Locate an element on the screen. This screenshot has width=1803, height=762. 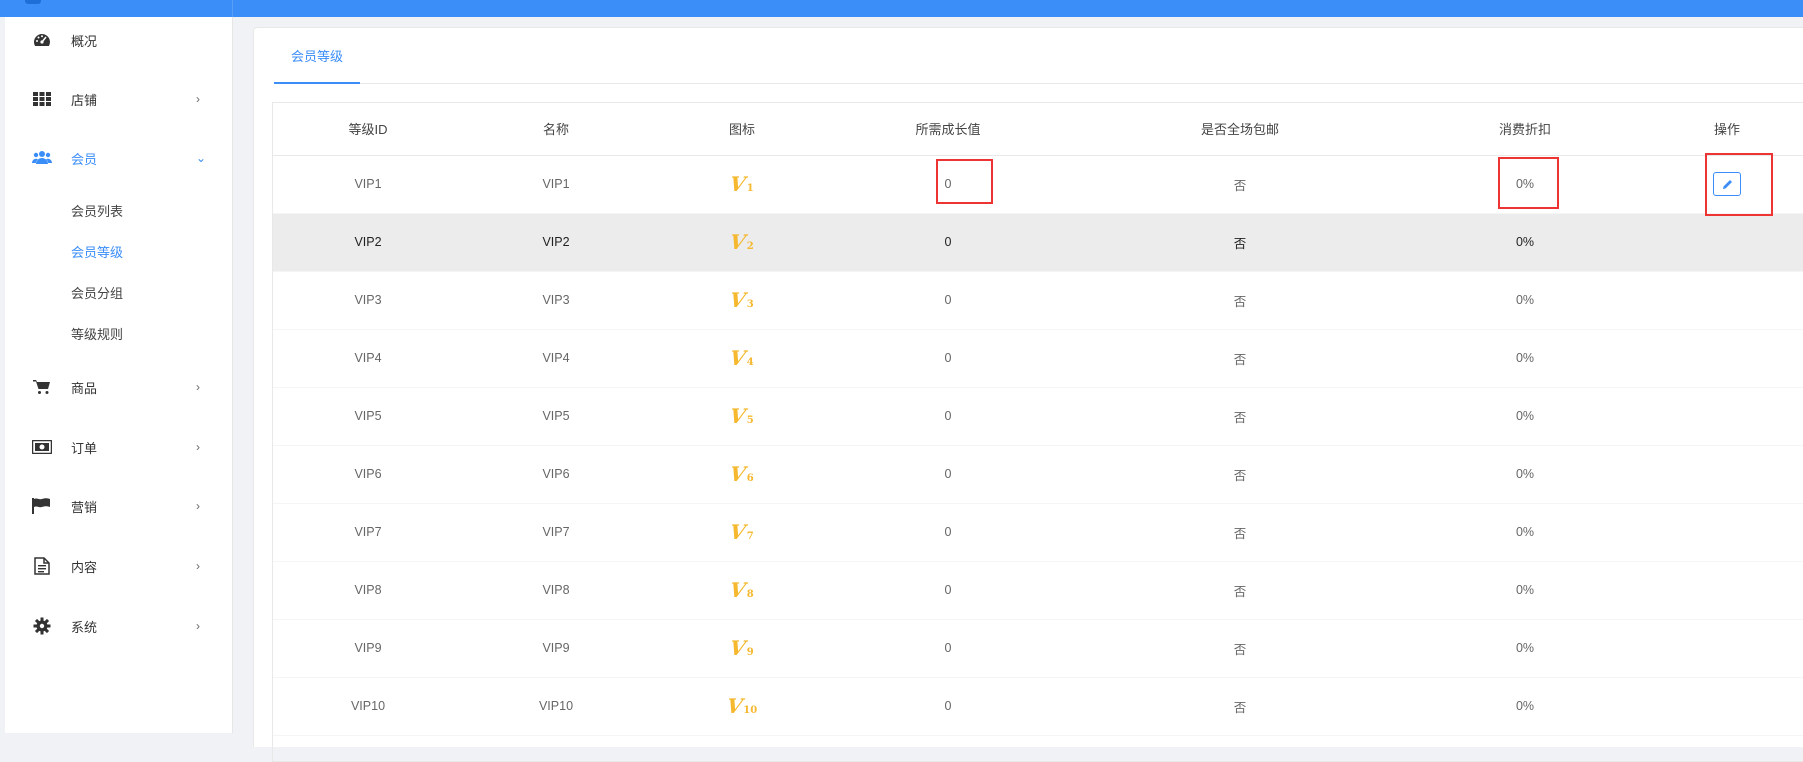
sidebar-item-overview: 概况 is located at coordinates (116, 40).